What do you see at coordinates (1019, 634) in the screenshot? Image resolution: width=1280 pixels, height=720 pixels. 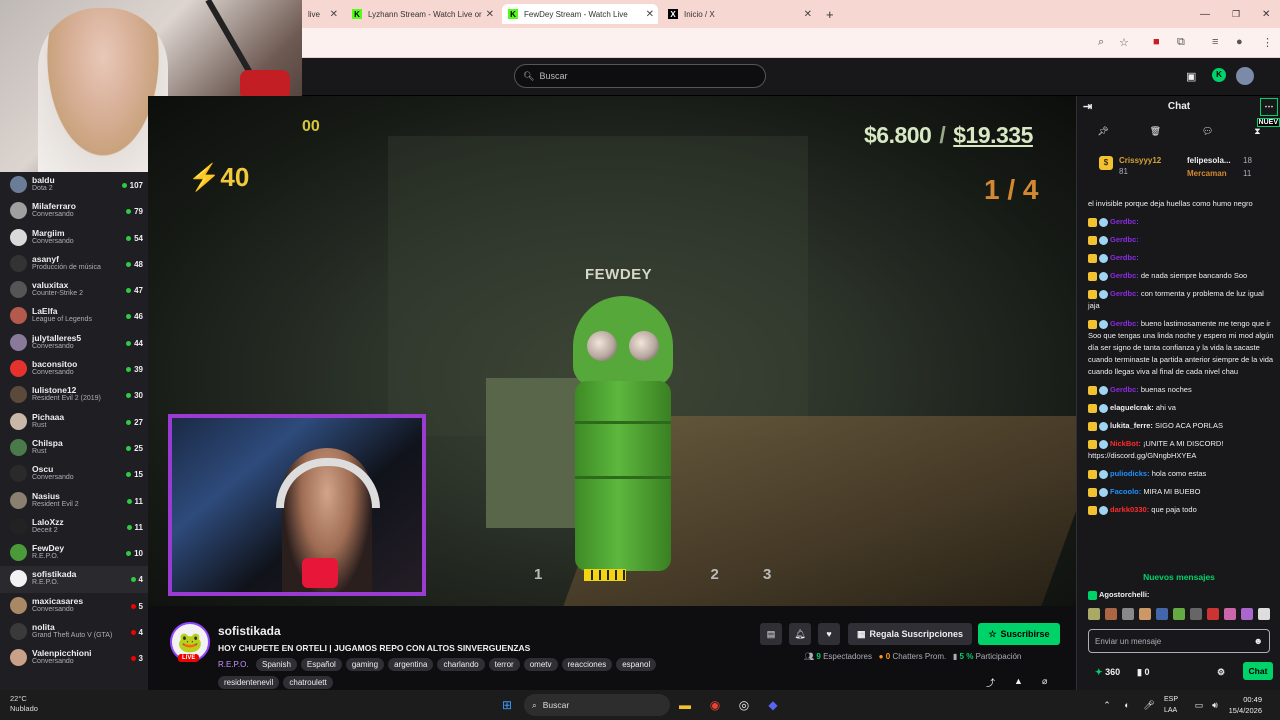 I see `subscribe-button: ☆ Suscribirse` at bounding box center [1019, 634].